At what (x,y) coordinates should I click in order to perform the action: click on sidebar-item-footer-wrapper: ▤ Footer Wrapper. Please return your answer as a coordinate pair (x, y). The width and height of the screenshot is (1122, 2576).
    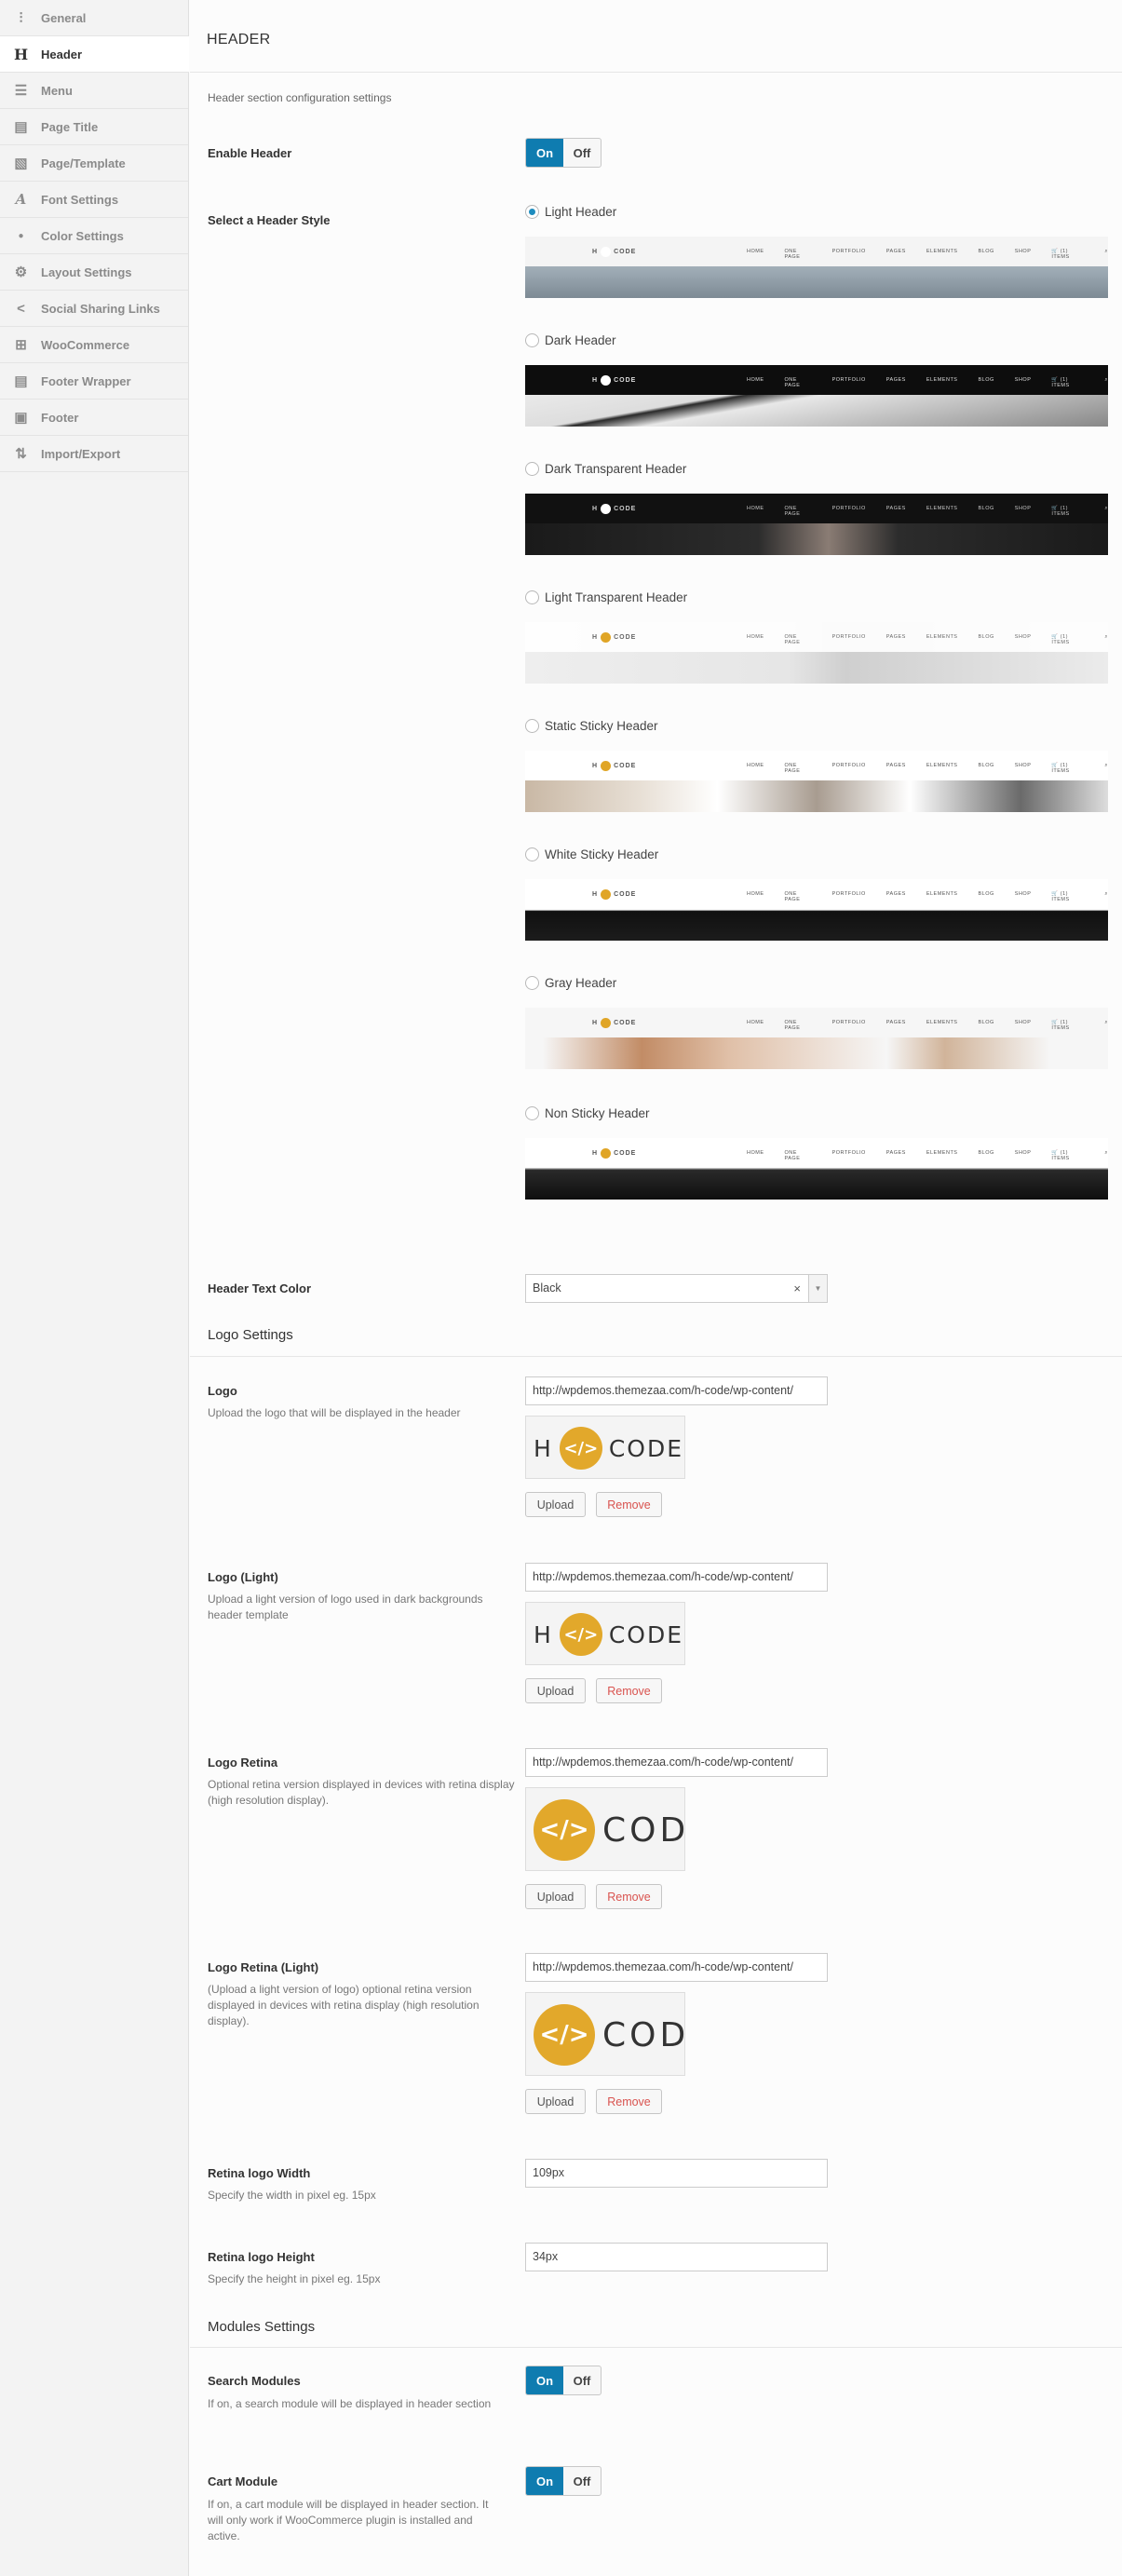
    Looking at the image, I should click on (94, 381).